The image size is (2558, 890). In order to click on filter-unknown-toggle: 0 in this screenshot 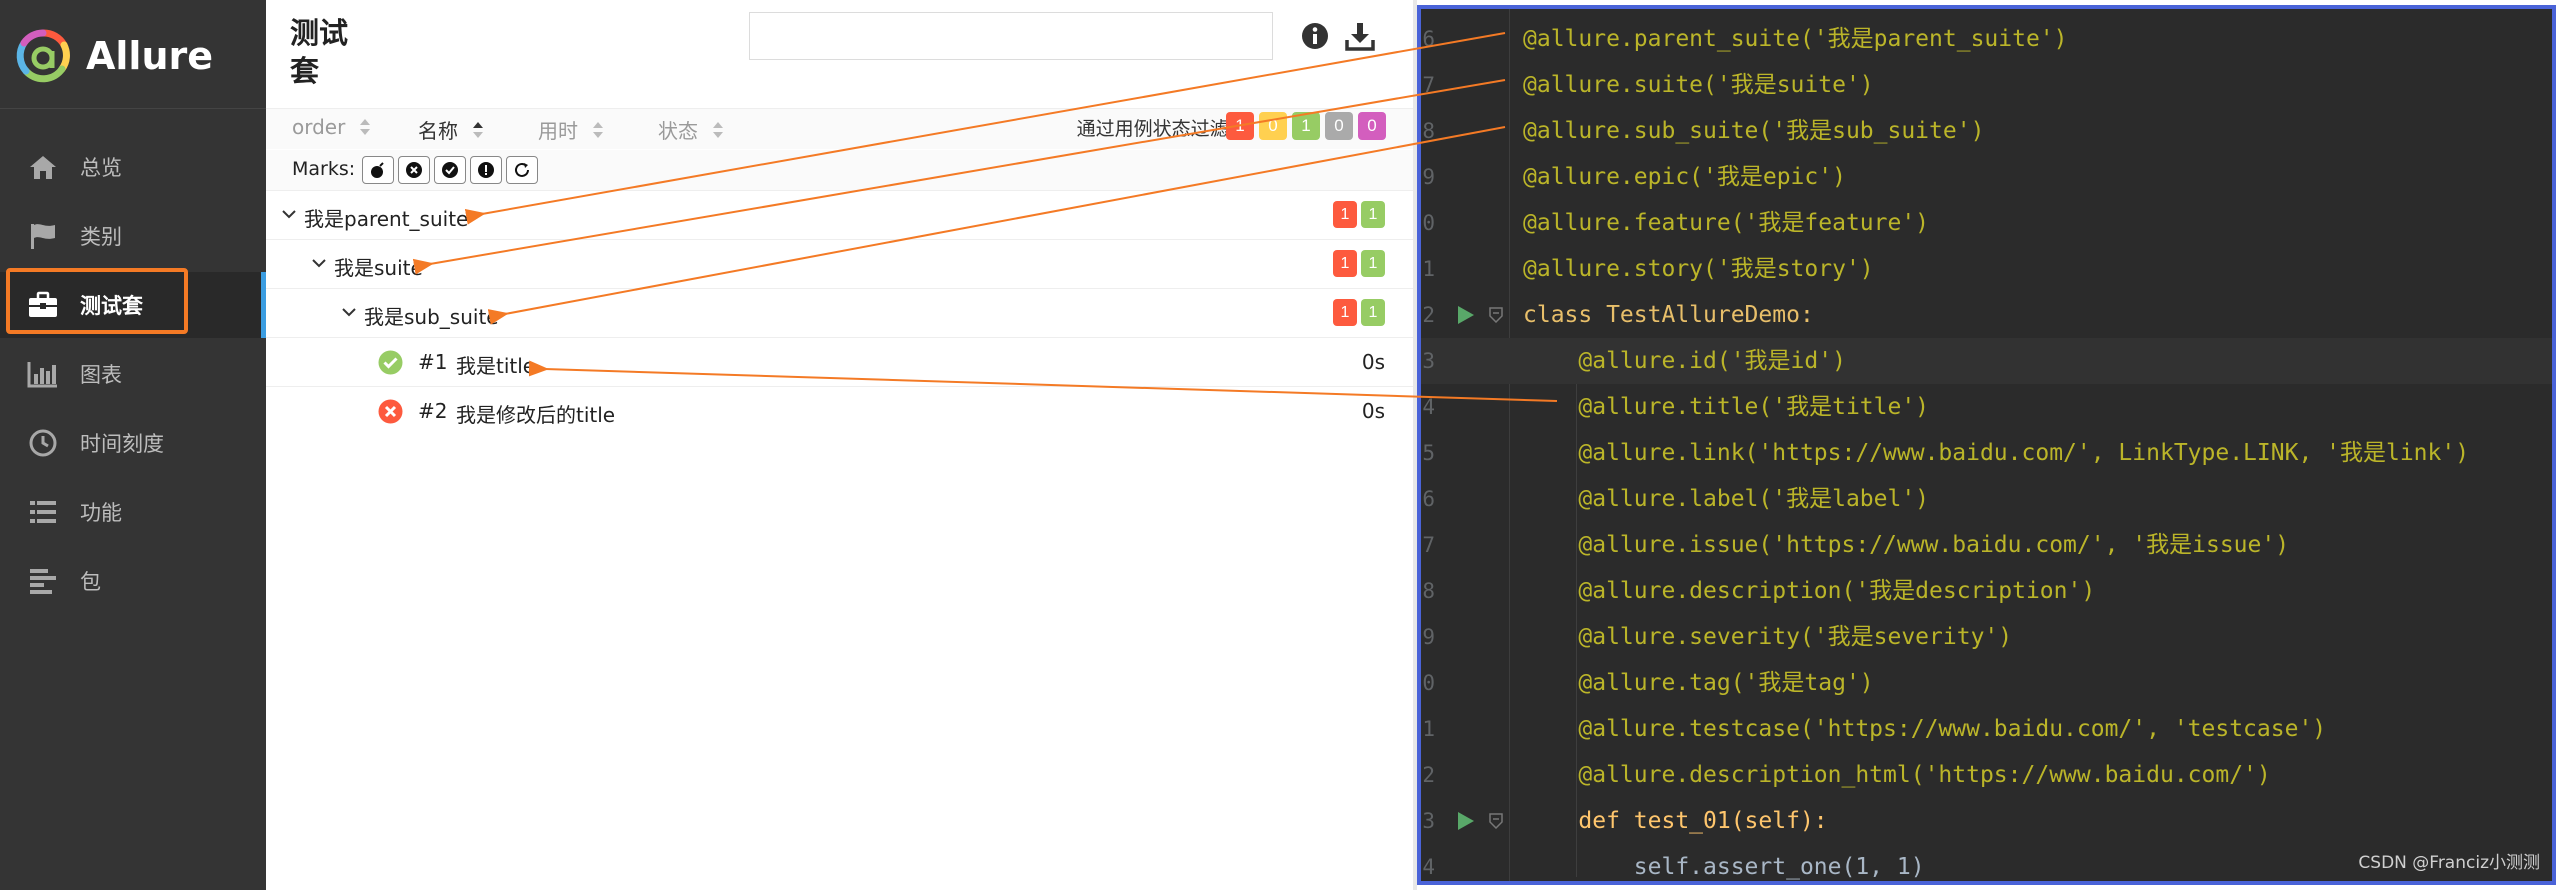, I will do `click(1372, 126)`.